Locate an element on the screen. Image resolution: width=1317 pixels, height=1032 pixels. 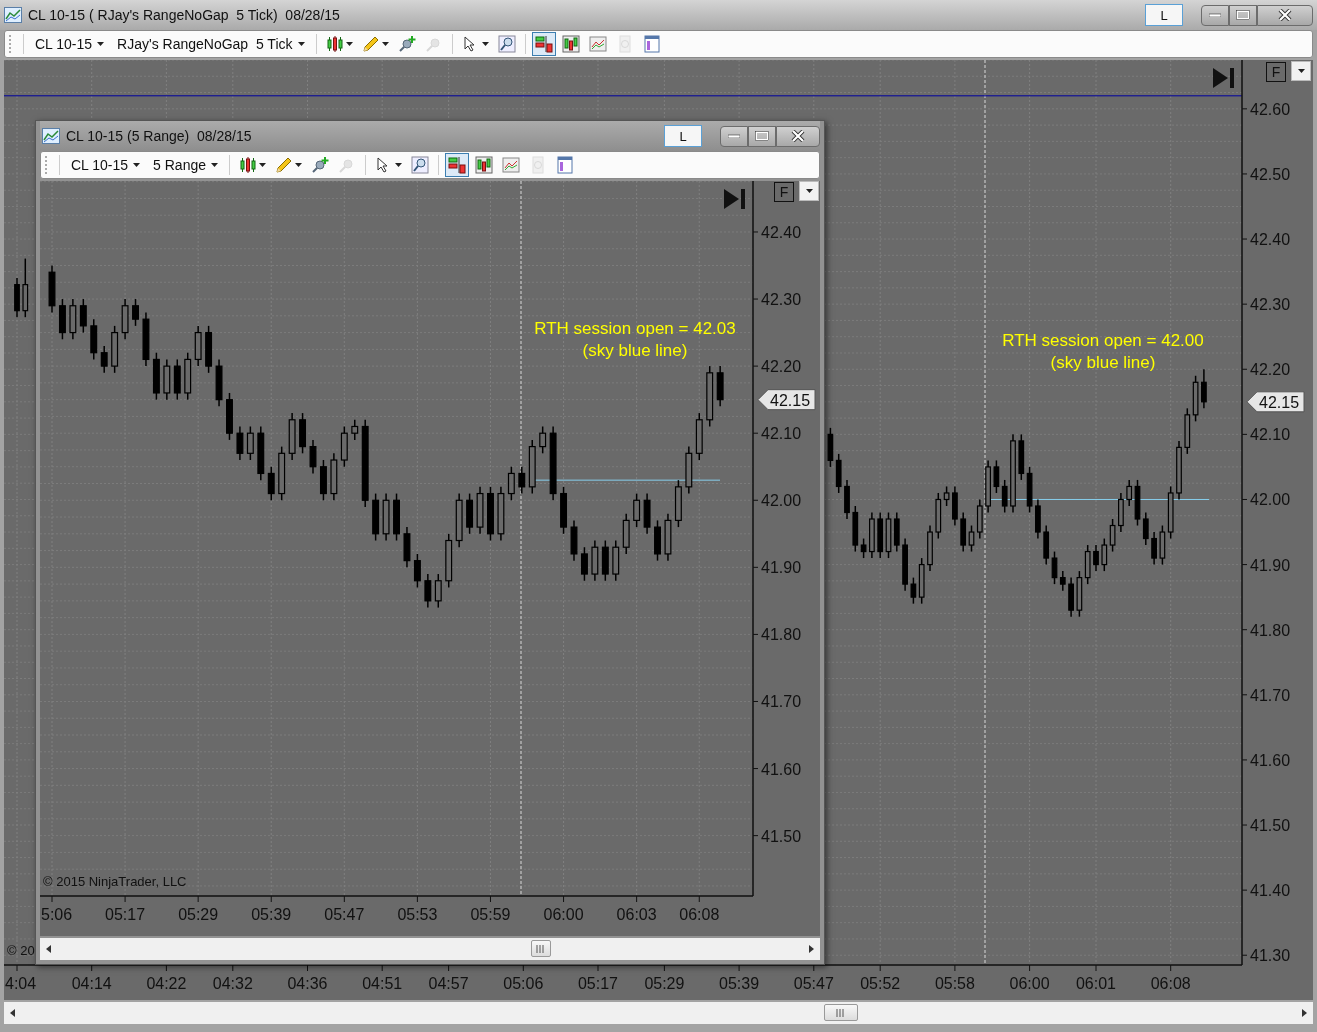
time-label: 04:51 is located at coordinates (382, 983).